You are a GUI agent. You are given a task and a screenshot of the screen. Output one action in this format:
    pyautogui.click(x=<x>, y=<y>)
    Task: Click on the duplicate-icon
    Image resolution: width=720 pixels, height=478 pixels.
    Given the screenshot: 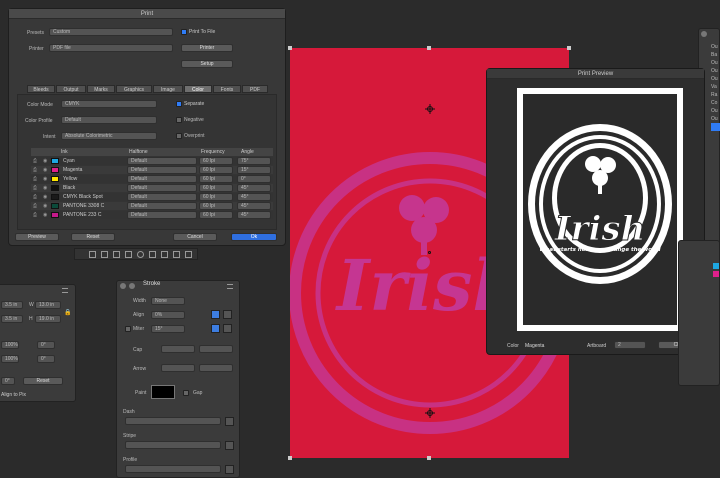 What is the action you would take?
    pyautogui.click(x=152, y=254)
    